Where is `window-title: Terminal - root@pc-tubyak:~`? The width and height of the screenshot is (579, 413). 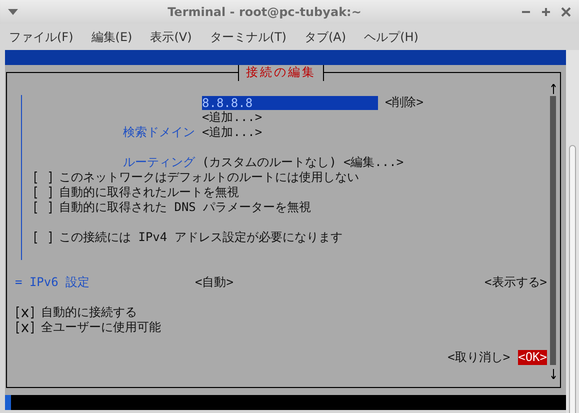 window-title: Terminal - root@pc-tubyak:~ is located at coordinates (265, 12).